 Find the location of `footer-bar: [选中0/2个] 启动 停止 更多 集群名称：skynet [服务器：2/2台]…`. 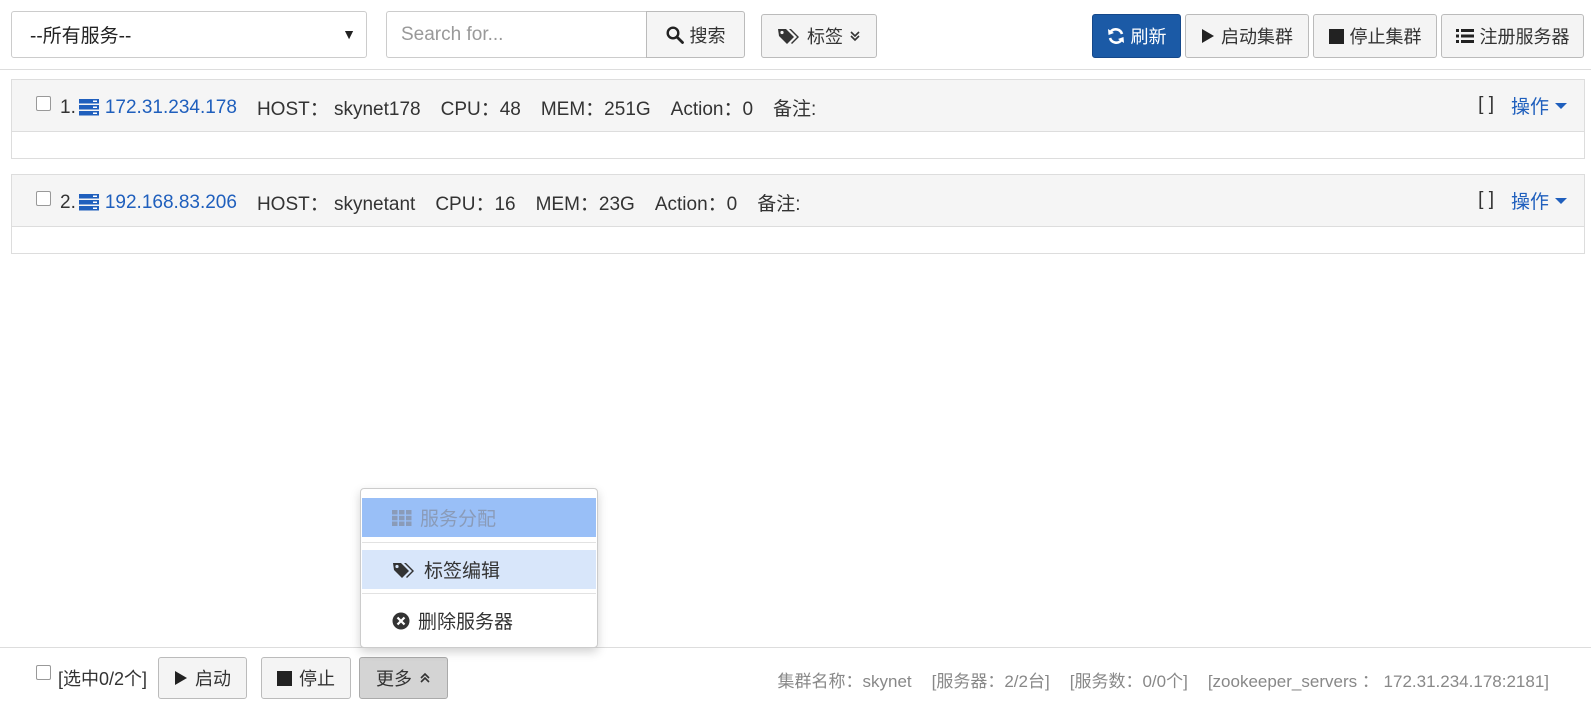

footer-bar: [选中0/2个] 启动 停止 更多 集群名称：skynet [服务器：2/2台]… is located at coordinates (795, 676).